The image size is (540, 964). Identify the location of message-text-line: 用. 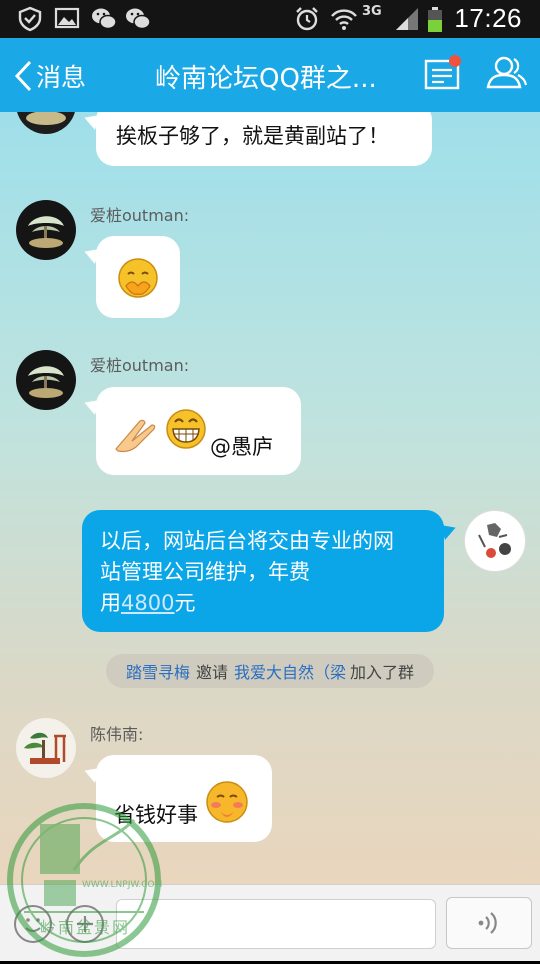
(110, 603).